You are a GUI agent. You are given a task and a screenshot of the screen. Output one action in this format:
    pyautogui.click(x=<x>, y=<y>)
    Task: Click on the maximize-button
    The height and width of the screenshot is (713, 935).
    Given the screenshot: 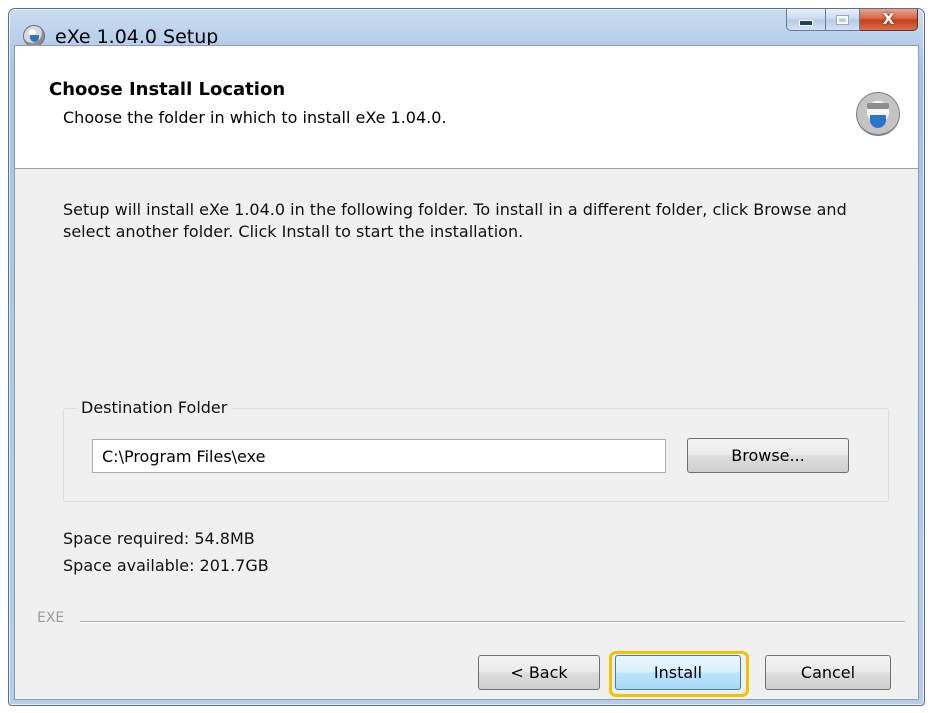 What is the action you would take?
    pyautogui.click(x=843, y=20)
    